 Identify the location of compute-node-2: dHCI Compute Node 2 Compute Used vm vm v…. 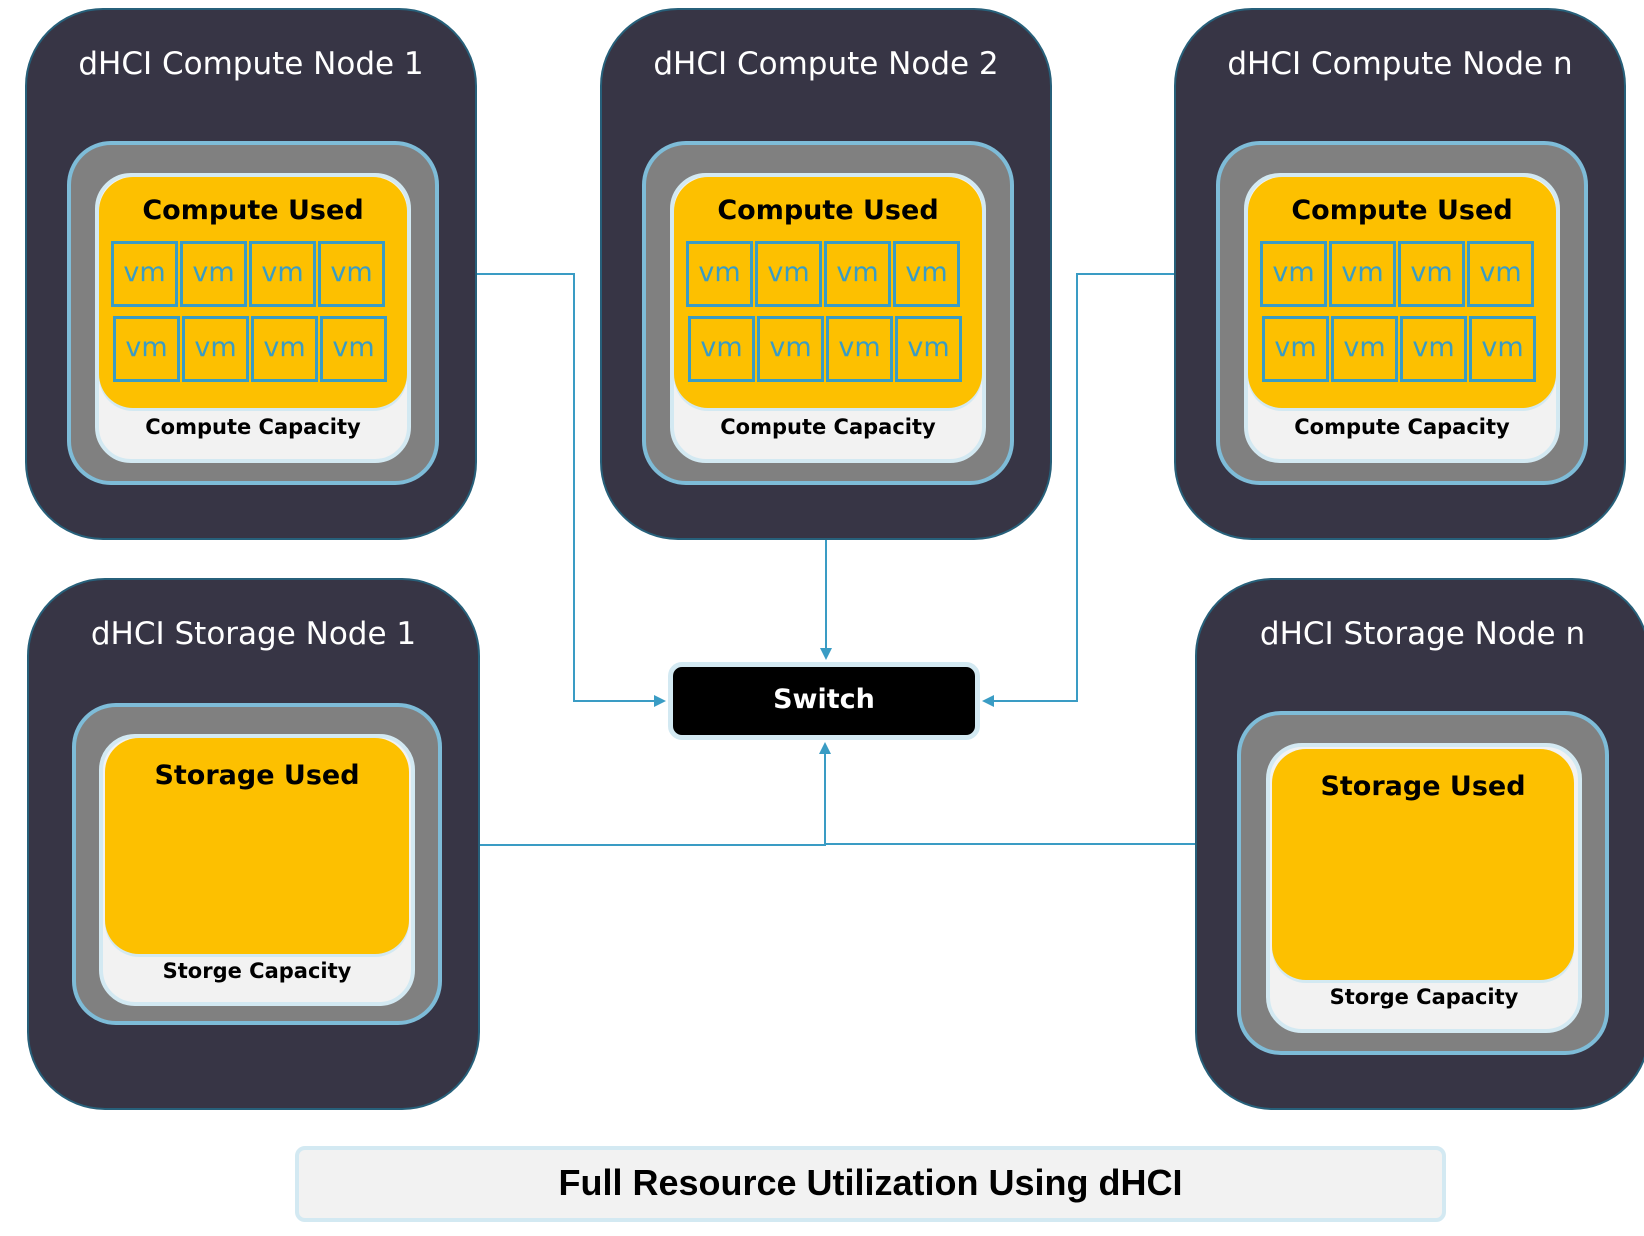
(826, 274).